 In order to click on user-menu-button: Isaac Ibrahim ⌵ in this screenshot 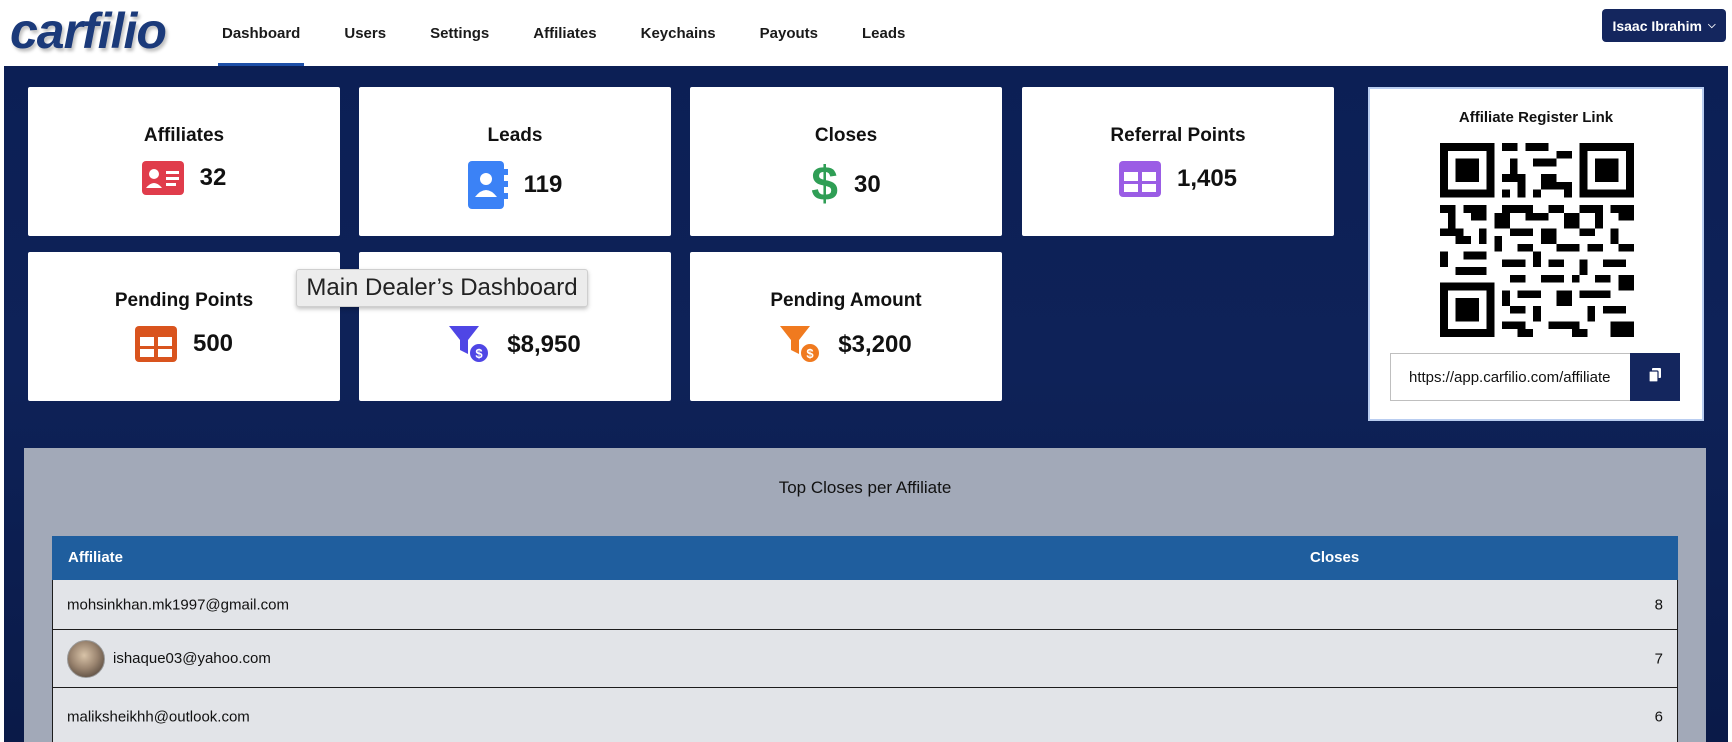, I will do `click(1664, 25)`.